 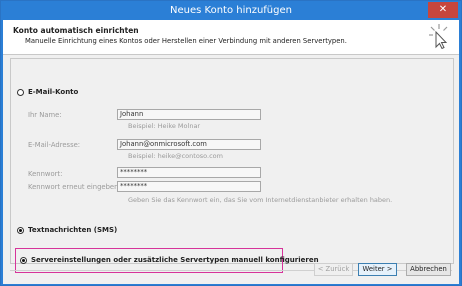 I want to click on email-account-label: E-Mail-Konto, so click(x=53, y=92).